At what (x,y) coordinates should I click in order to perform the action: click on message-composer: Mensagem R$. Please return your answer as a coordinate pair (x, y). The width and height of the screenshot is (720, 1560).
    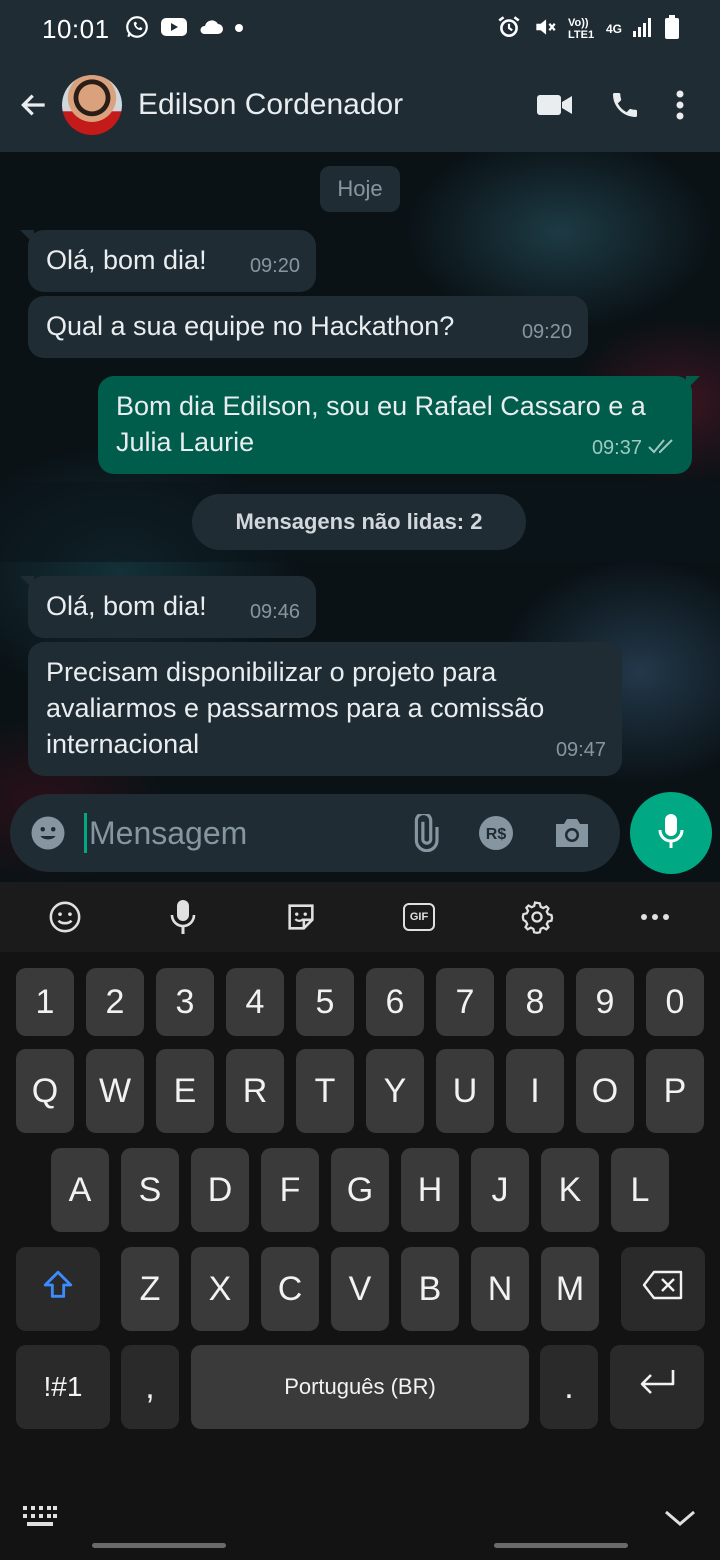
    Looking at the image, I should click on (315, 833).